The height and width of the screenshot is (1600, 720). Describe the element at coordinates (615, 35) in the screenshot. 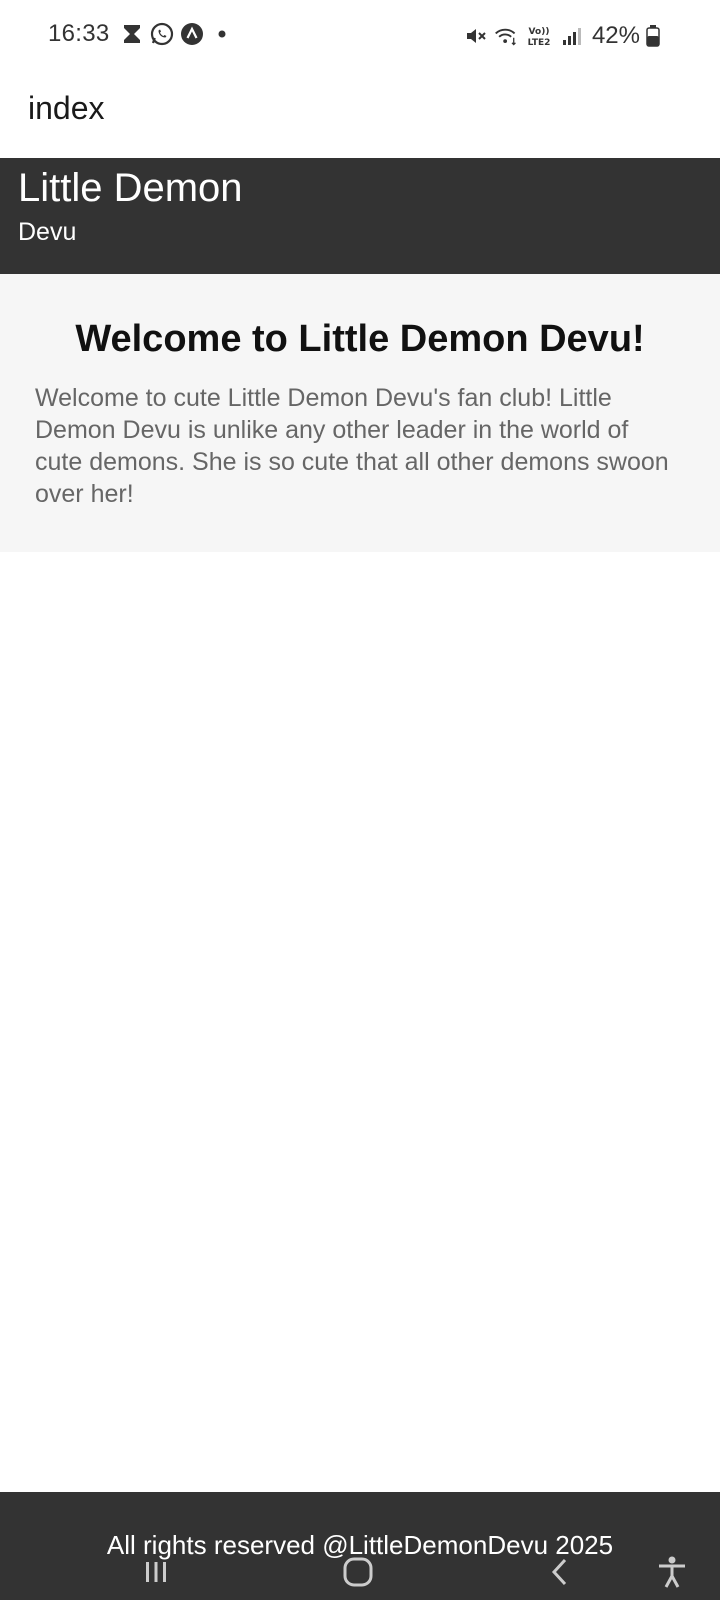

I see `battery-percentage: 42%` at that location.